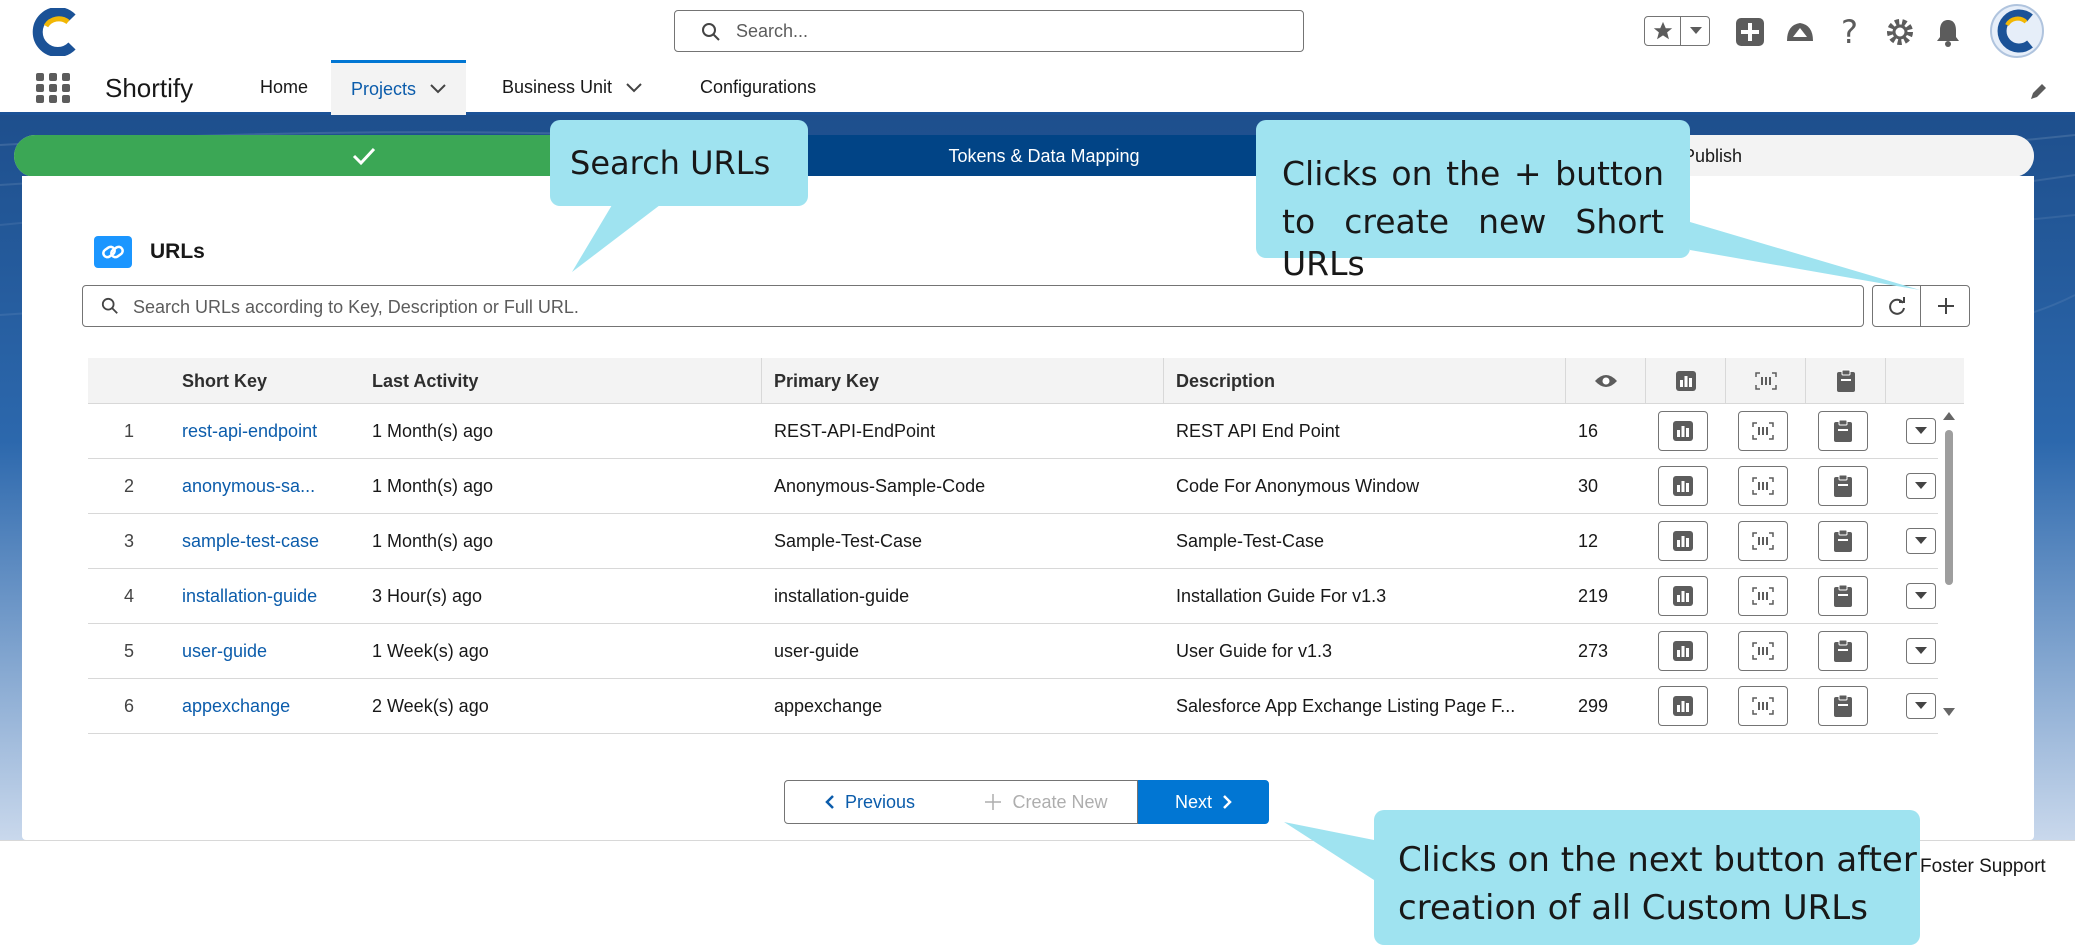 This screenshot has width=2075, height=945. I want to click on column-header-qr, so click(1765, 381).